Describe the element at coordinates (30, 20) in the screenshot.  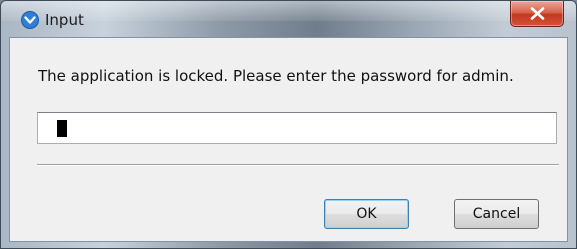
I see `app-chevron-icon` at that location.